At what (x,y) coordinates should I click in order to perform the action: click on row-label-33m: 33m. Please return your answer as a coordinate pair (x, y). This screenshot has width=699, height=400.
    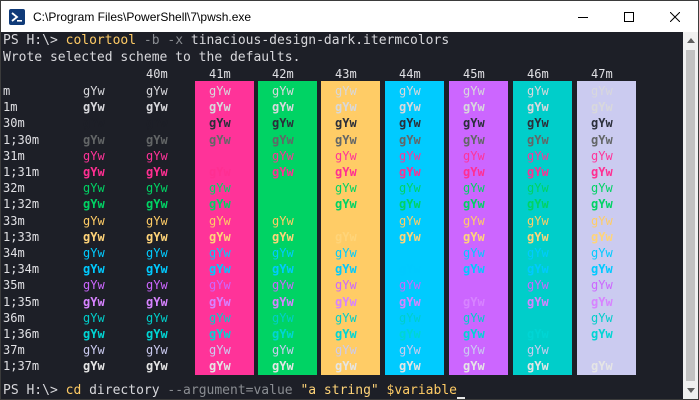
    Looking at the image, I should click on (14, 221).